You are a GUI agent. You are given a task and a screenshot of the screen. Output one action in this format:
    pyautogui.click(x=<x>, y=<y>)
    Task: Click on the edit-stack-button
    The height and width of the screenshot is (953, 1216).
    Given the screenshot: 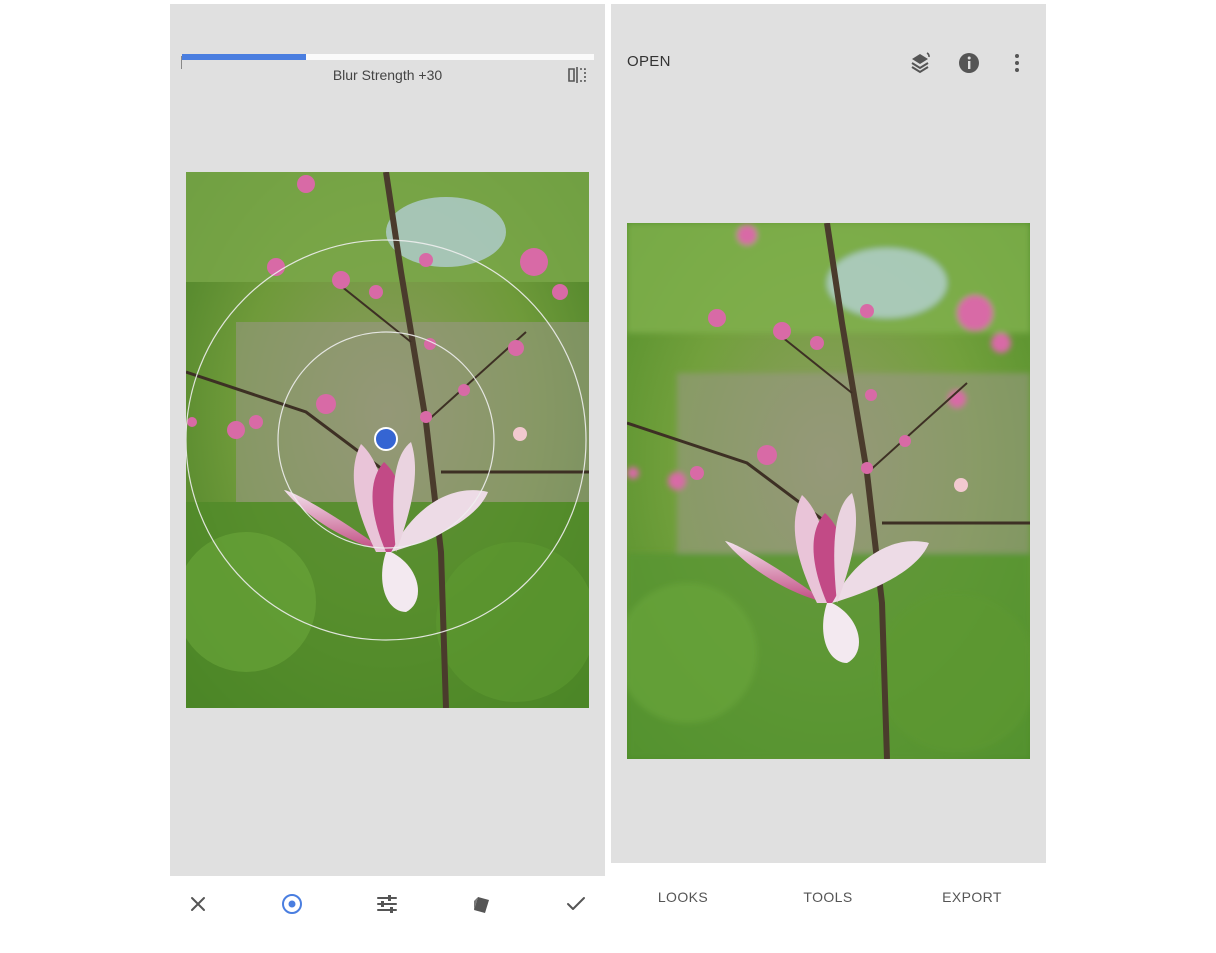 What is the action you would take?
    pyautogui.click(x=920, y=63)
    